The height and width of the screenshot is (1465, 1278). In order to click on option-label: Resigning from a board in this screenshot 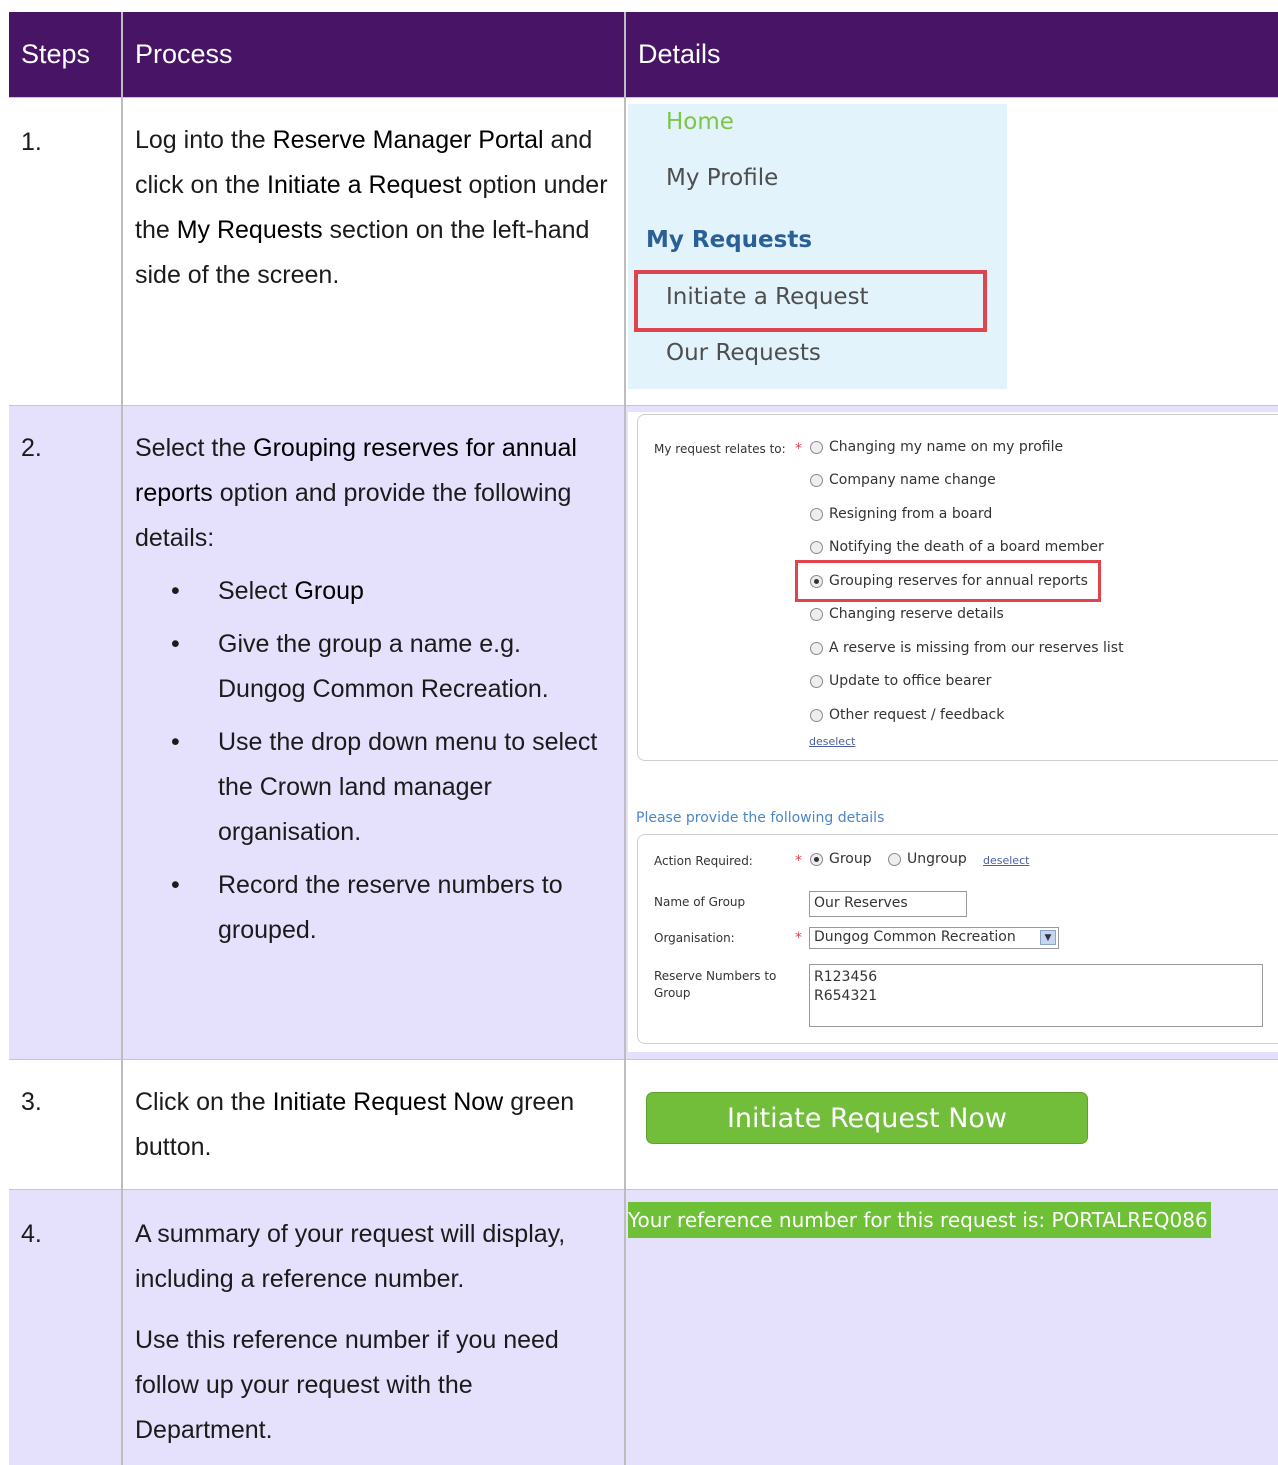, I will do `click(911, 514)`.